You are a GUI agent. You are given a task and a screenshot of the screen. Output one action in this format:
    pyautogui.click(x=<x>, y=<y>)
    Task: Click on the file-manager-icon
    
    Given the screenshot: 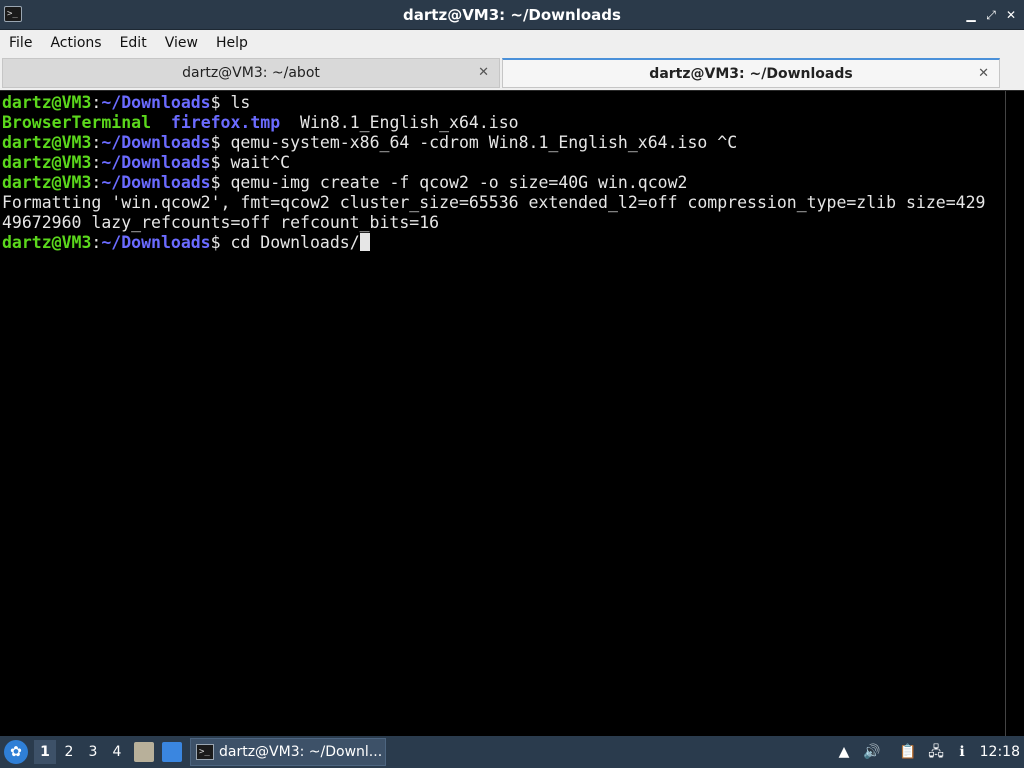 What is the action you would take?
    pyautogui.click(x=144, y=752)
    